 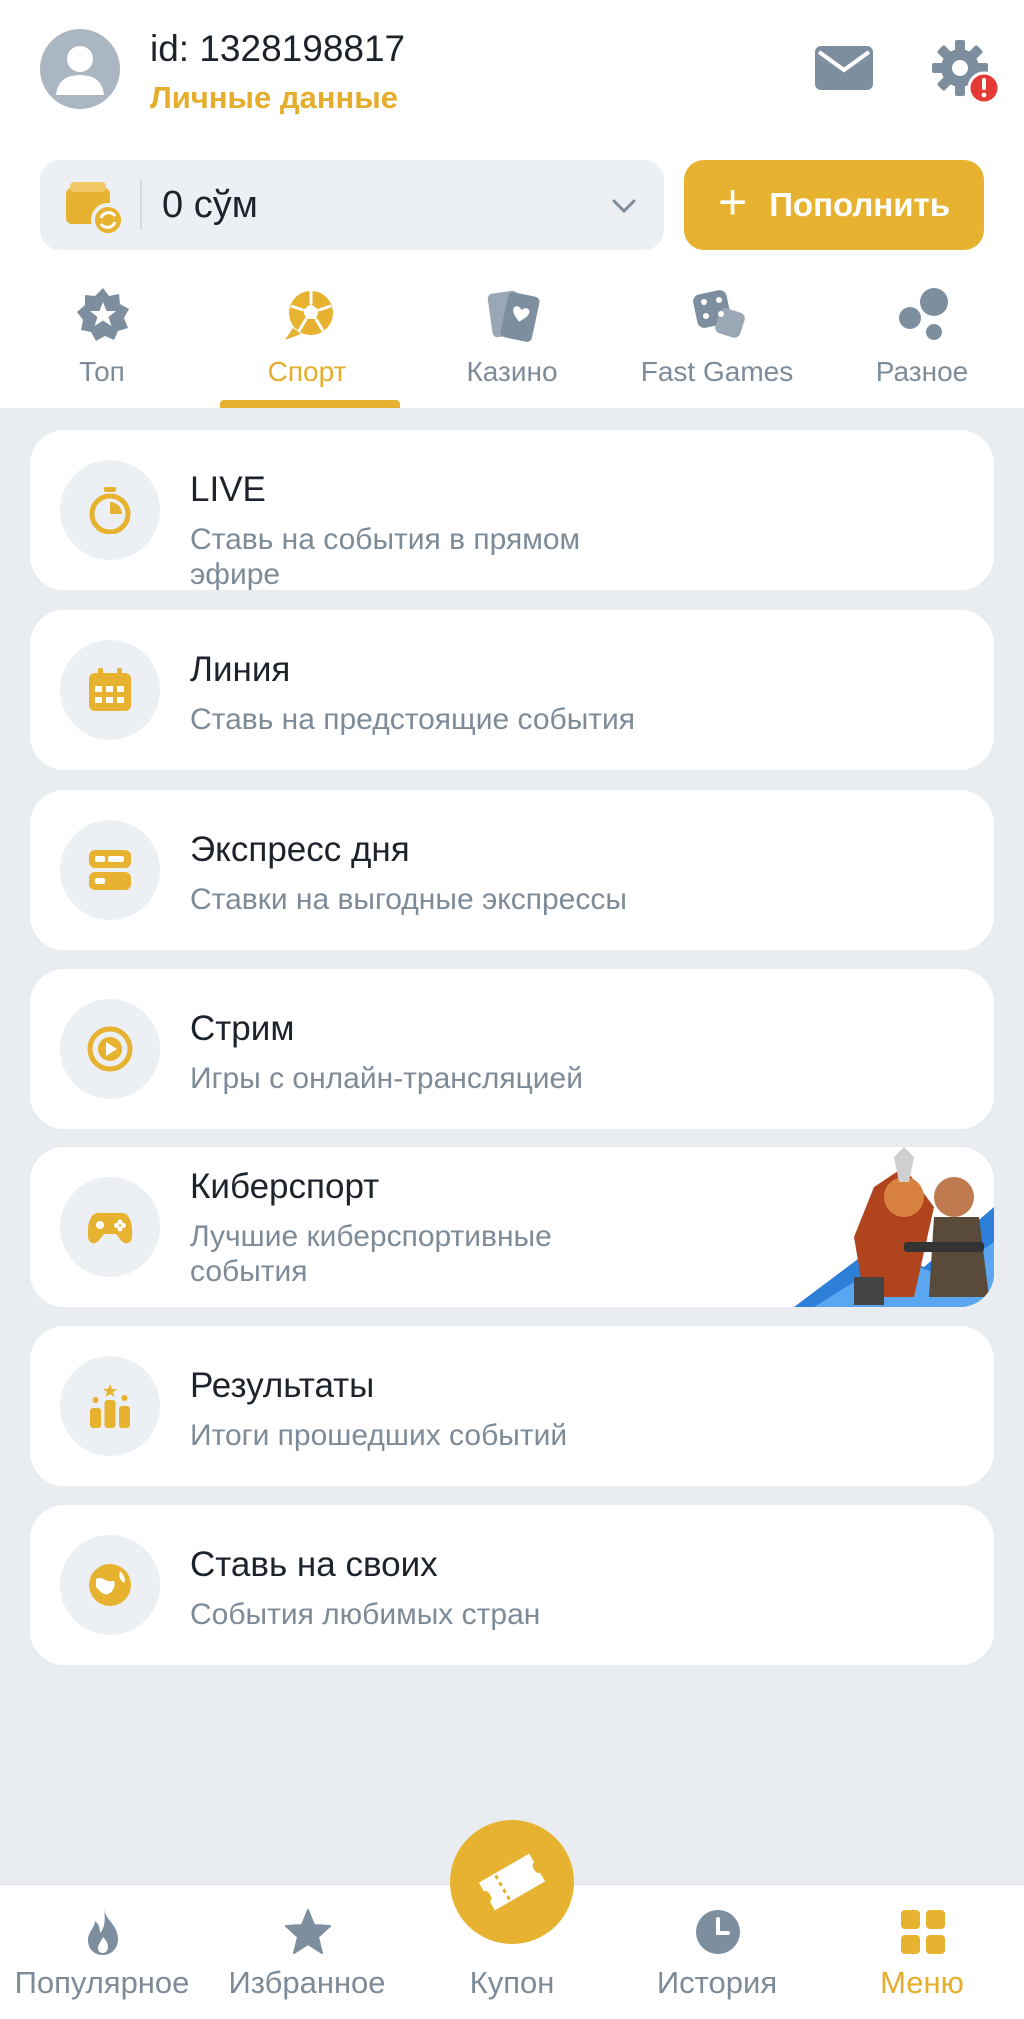 I want to click on menu-item-results: Результаты Итоги прошедших событий, so click(x=512, y=1406).